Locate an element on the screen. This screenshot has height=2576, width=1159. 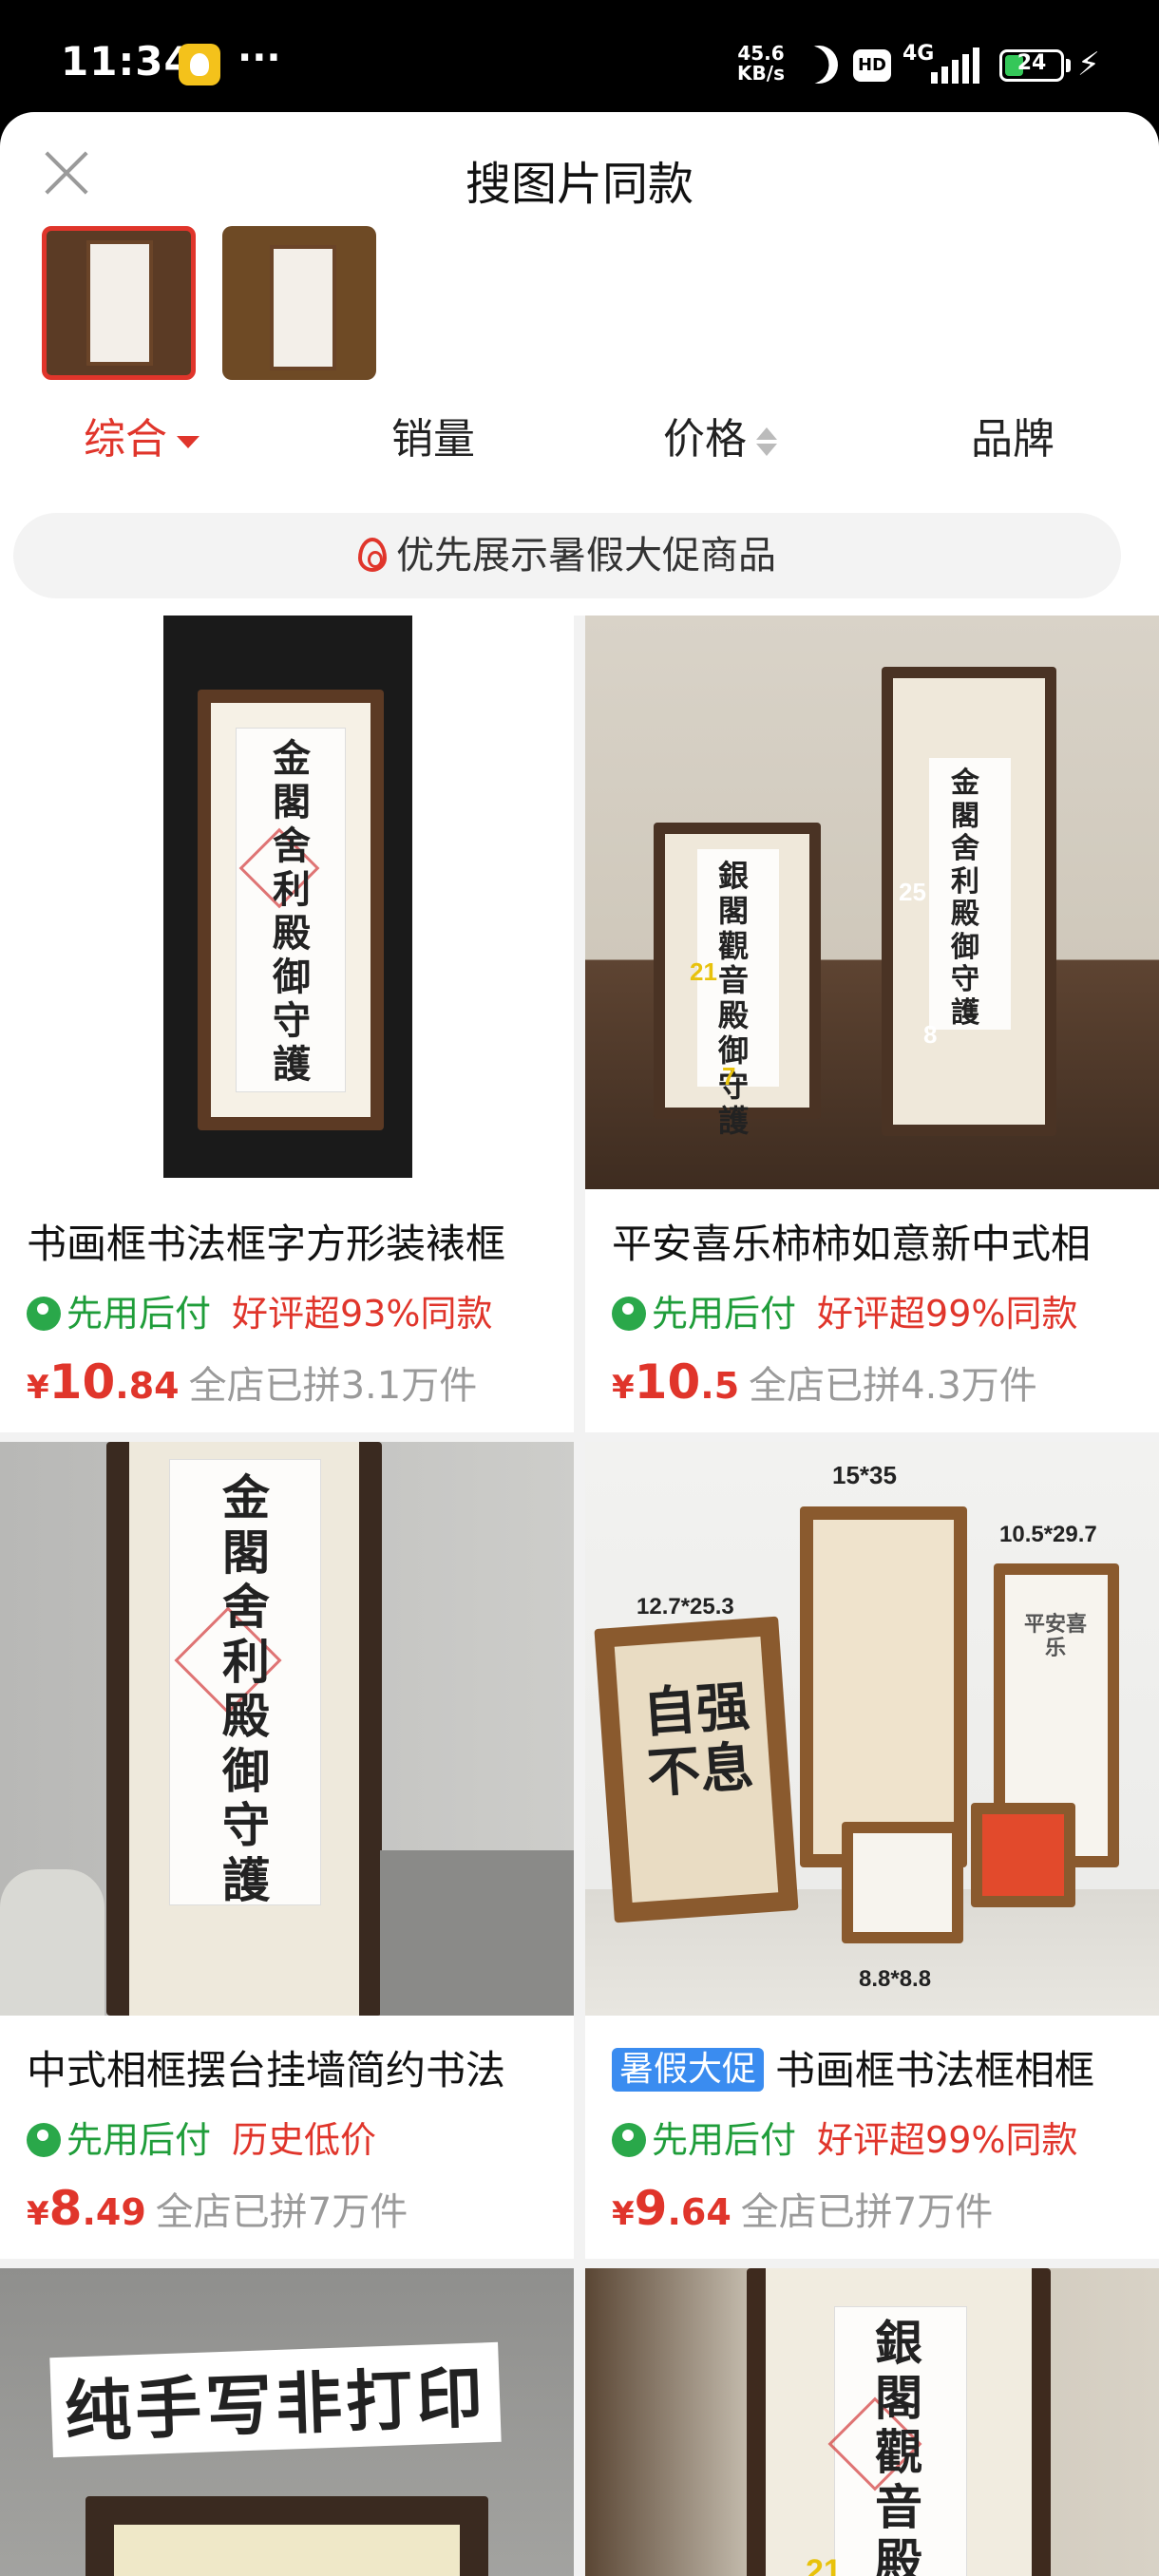
sort-bar: 综合 销量 价格 品牌 is located at coordinates (579, 440).